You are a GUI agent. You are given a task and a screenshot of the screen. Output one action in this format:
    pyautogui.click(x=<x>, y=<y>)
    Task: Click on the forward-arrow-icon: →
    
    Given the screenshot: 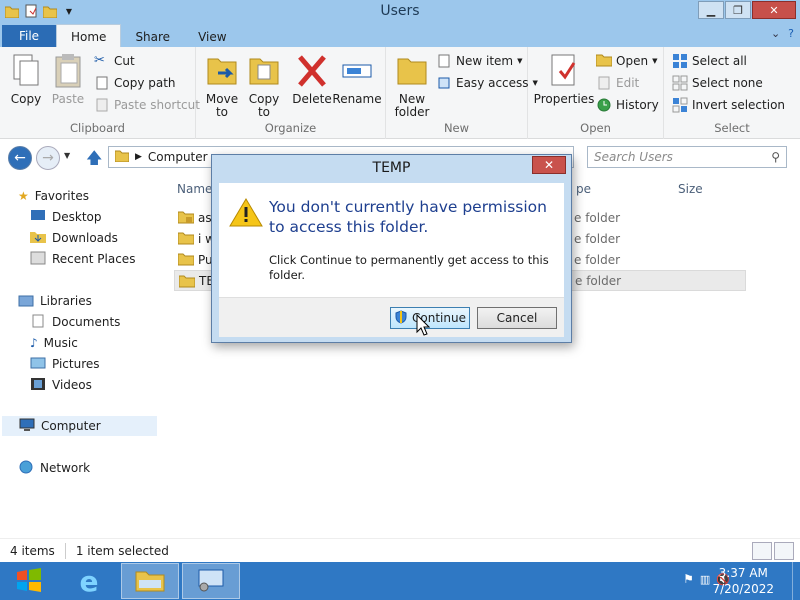 What is the action you would take?
    pyautogui.click(x=48, y=158)
    